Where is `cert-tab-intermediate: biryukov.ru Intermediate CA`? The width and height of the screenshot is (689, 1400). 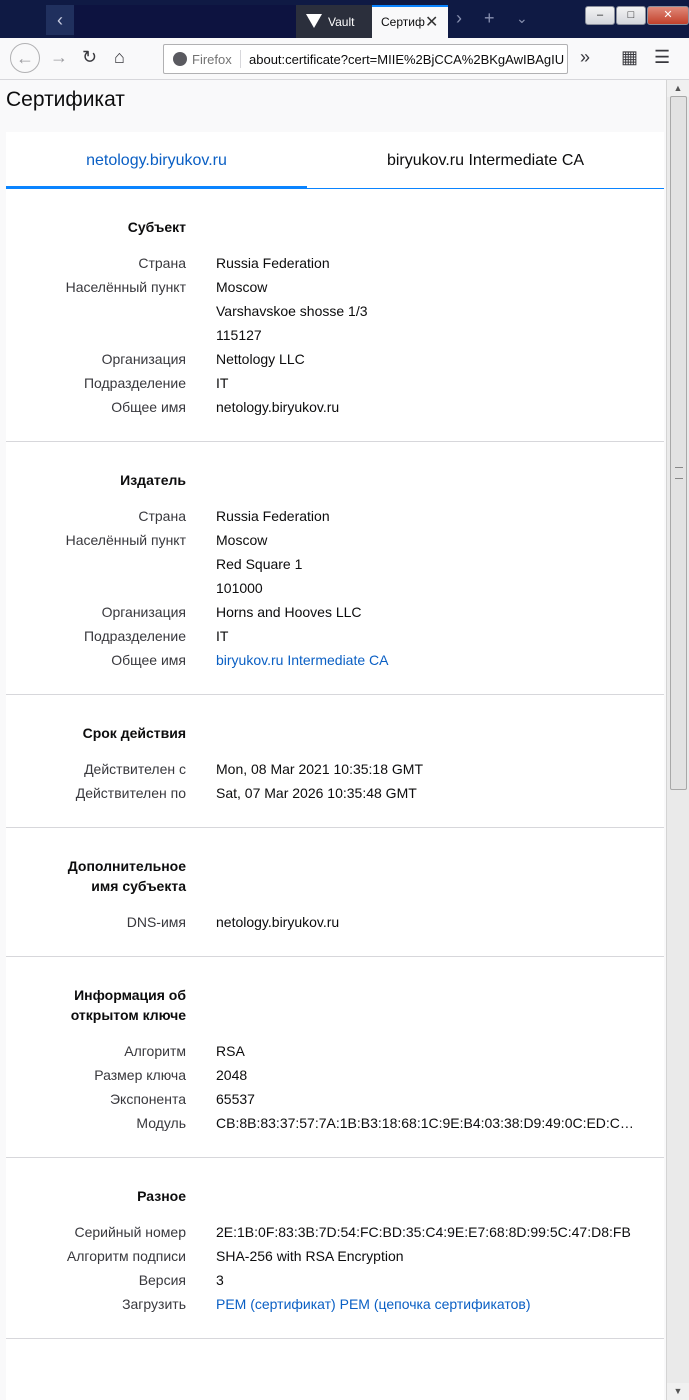 cert-tab-intermediate: biryukov.ru Intermediate CA is located at coordinates (485, 160).